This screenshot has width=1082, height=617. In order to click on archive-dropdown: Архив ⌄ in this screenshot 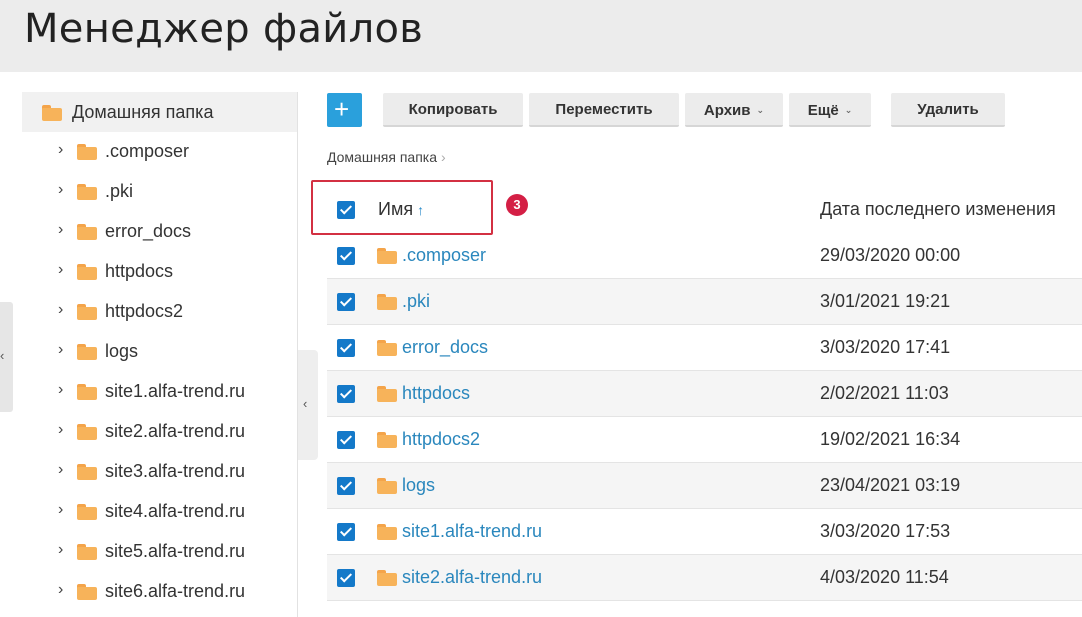, I will do `click(734, 110)`.